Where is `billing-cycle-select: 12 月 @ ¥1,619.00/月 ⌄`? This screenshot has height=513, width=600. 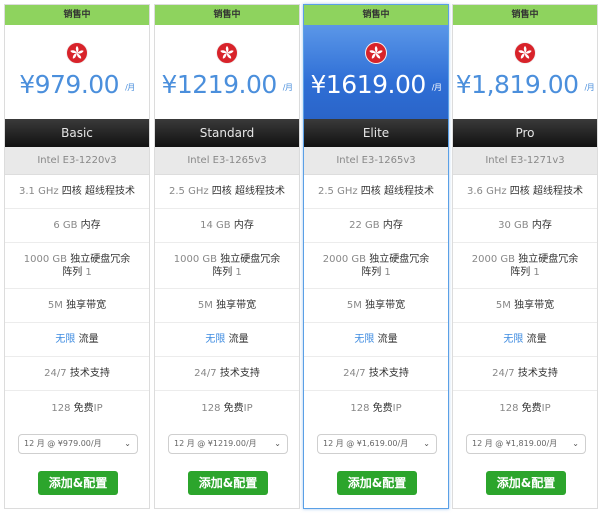
billing-cycle-select: 12 月 @ ¥1,619.00/月 ⌄ is located at coordinates (377, 444).